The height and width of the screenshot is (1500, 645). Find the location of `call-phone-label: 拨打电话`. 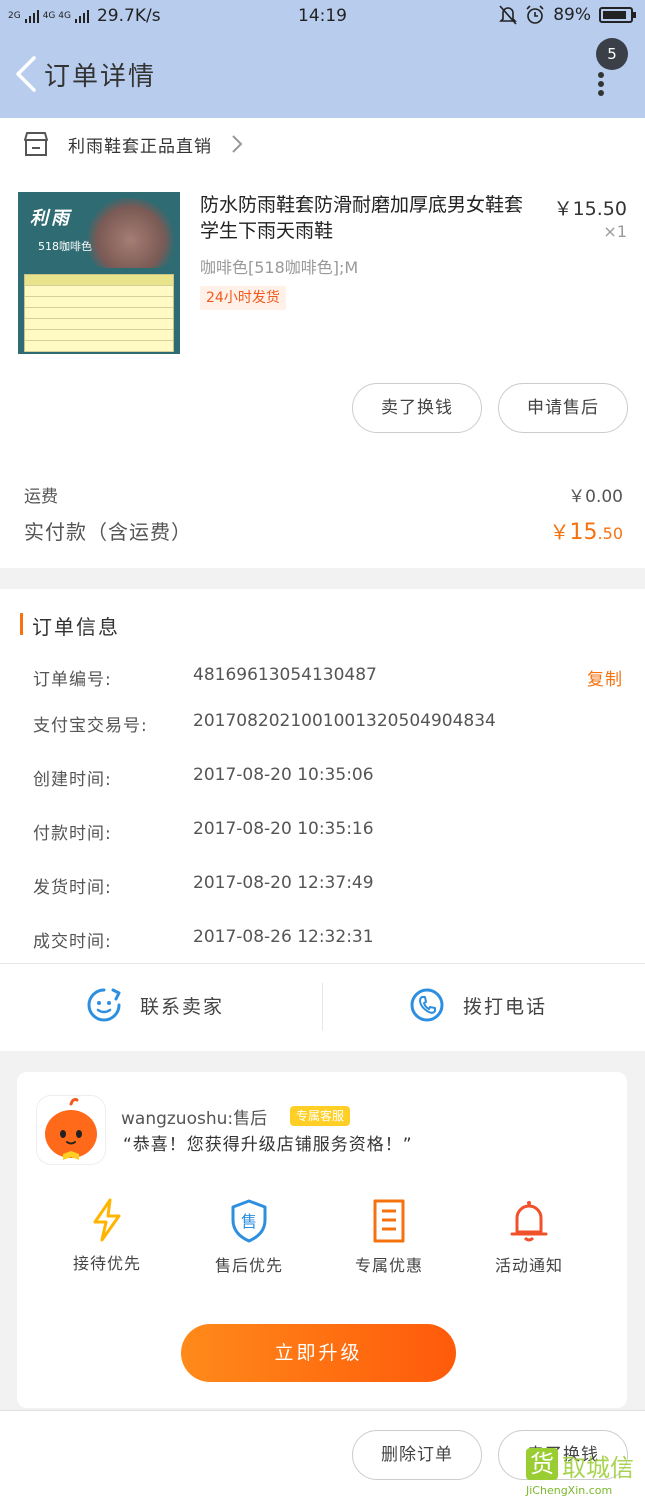

call-phone-label: 拨打电话 is located at coordinates (505, 1006).